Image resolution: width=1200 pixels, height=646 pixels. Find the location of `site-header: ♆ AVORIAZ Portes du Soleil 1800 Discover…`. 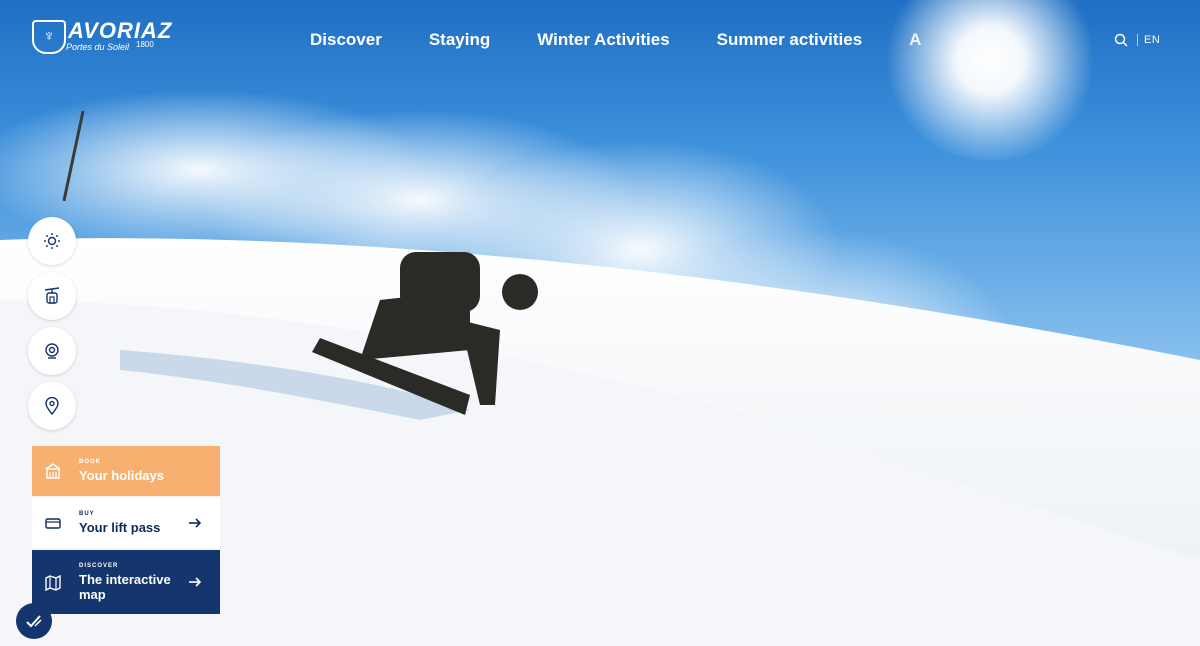

site-header: ♆ AVORIAZ Portes du Soleil 1800 Discover… is located at coordinates (600, 40).